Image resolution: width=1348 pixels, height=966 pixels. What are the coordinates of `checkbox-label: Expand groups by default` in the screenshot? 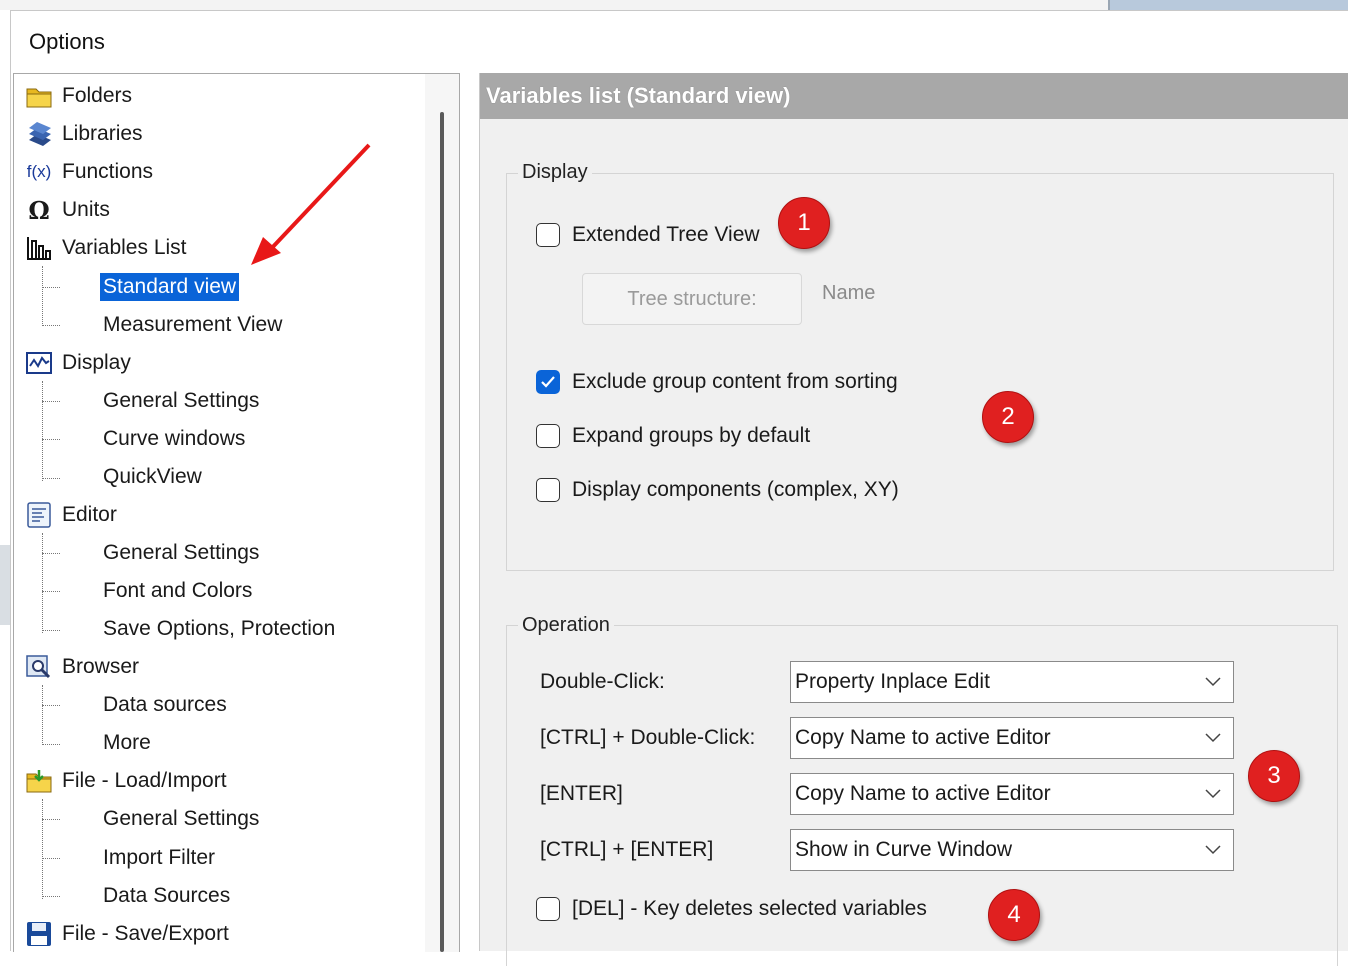 It's located at (691, 435).